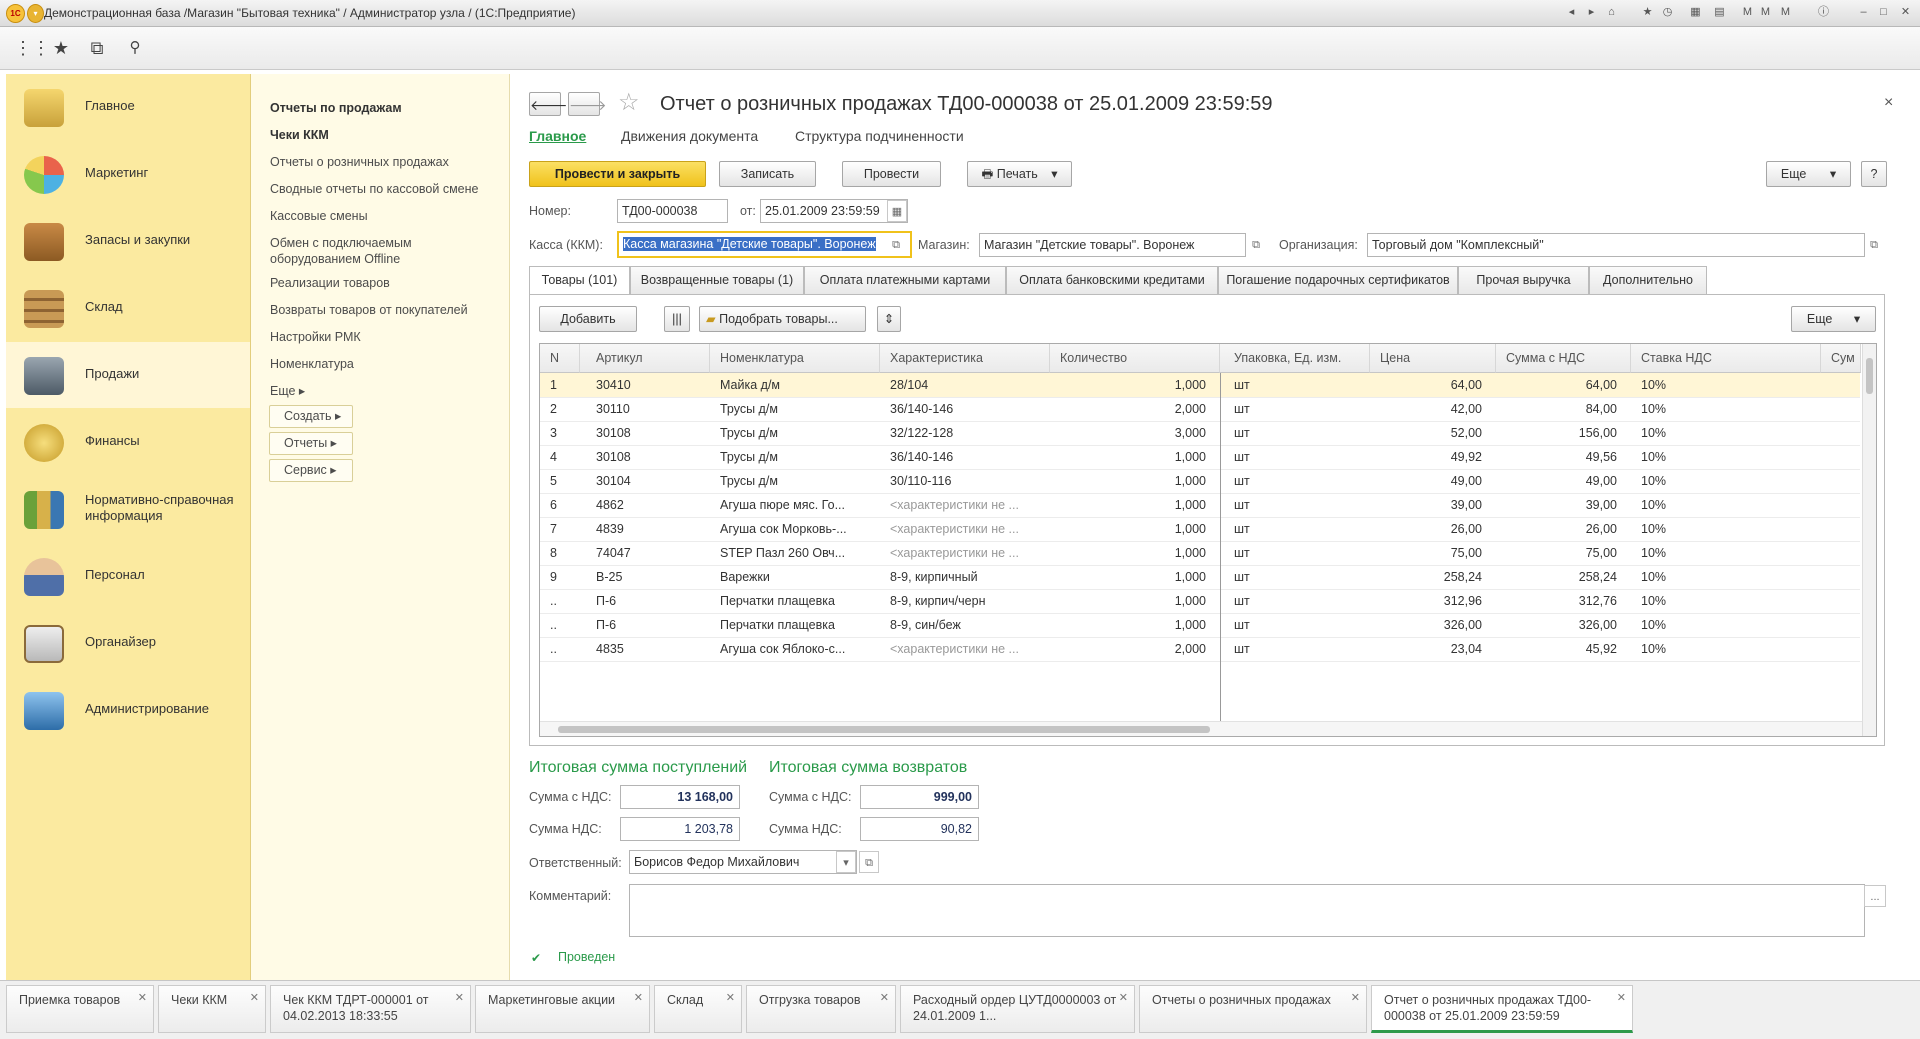 The height and width of the screenshot is (1039, 1920). Describe the element at coordinates (965, 577) in the screenshot. I see `cell-characteristic: 8-9, кирпичный` at that location.